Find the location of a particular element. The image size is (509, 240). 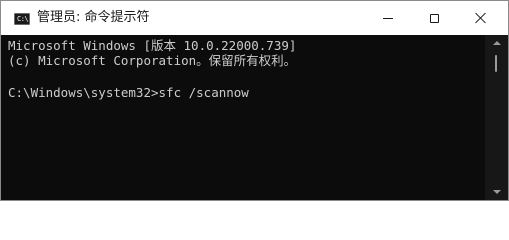

window-title: 管理员: 命令提示符 is located at coordinates (93, 17).